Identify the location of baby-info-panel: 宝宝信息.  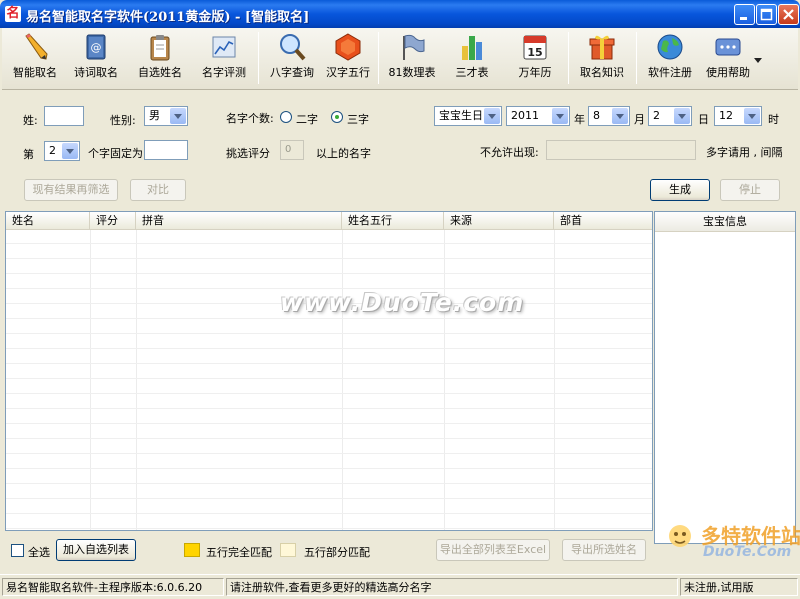
(725, 377).